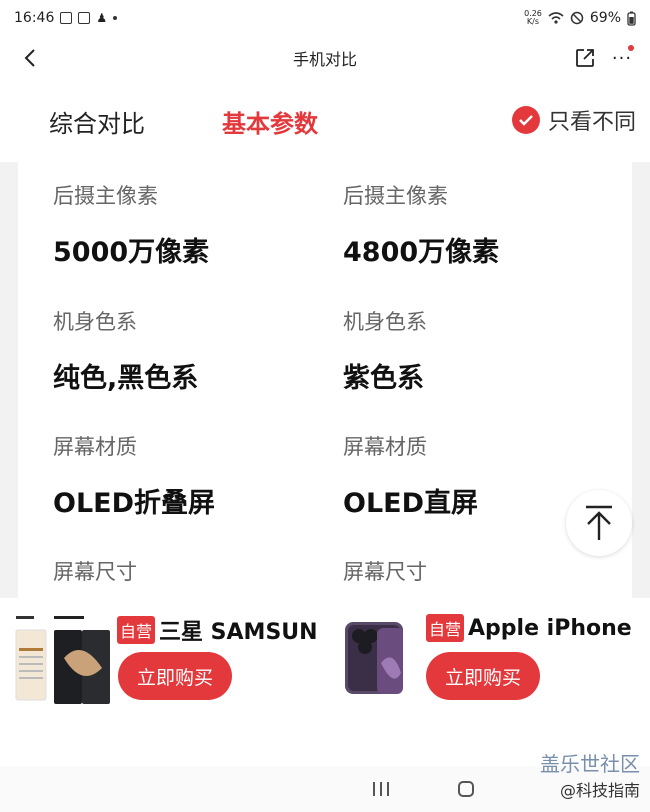 The image size is (650, 812). I want to click on spec-row: 屏幕材质 OLED折叠屏 屏幕材质 OLED直屏, so click(325, 474).